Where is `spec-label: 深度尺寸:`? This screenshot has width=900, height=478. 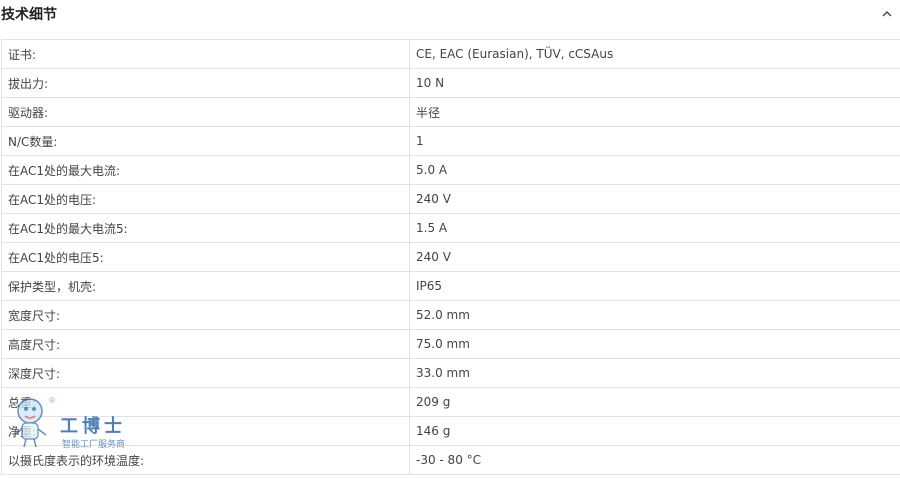
spec-label: 深度尺寸: is located at coordinates (205, 373).